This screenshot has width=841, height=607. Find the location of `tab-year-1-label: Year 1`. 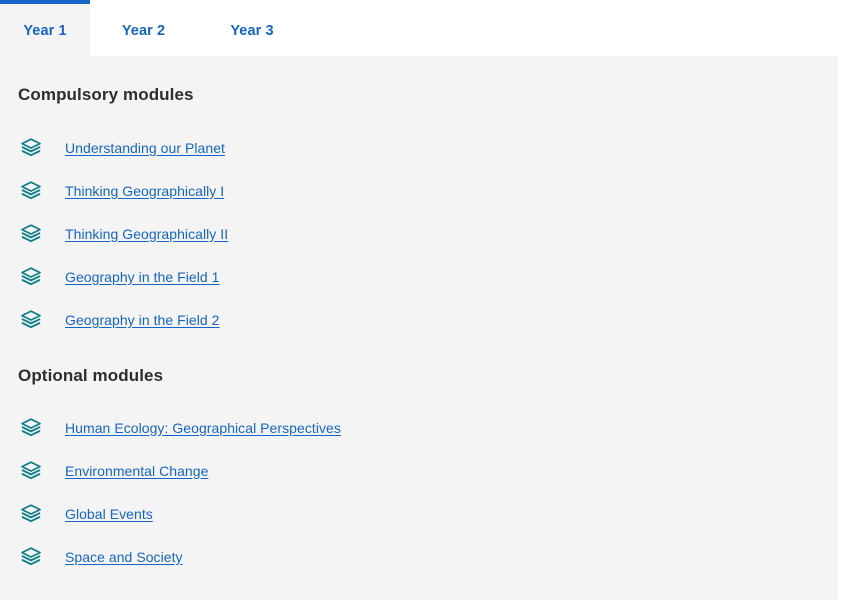

tab-year-1-label: Year 1 is located at coordinates (45, 30).